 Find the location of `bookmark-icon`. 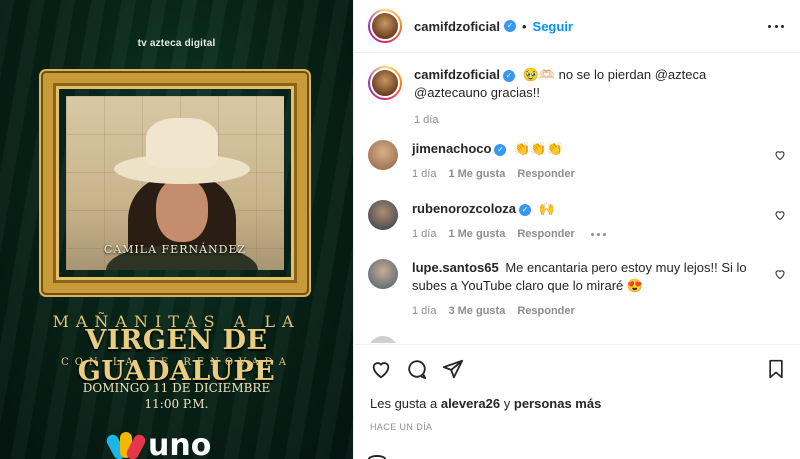

bookmark-icon is located at coordinates (776, 369).